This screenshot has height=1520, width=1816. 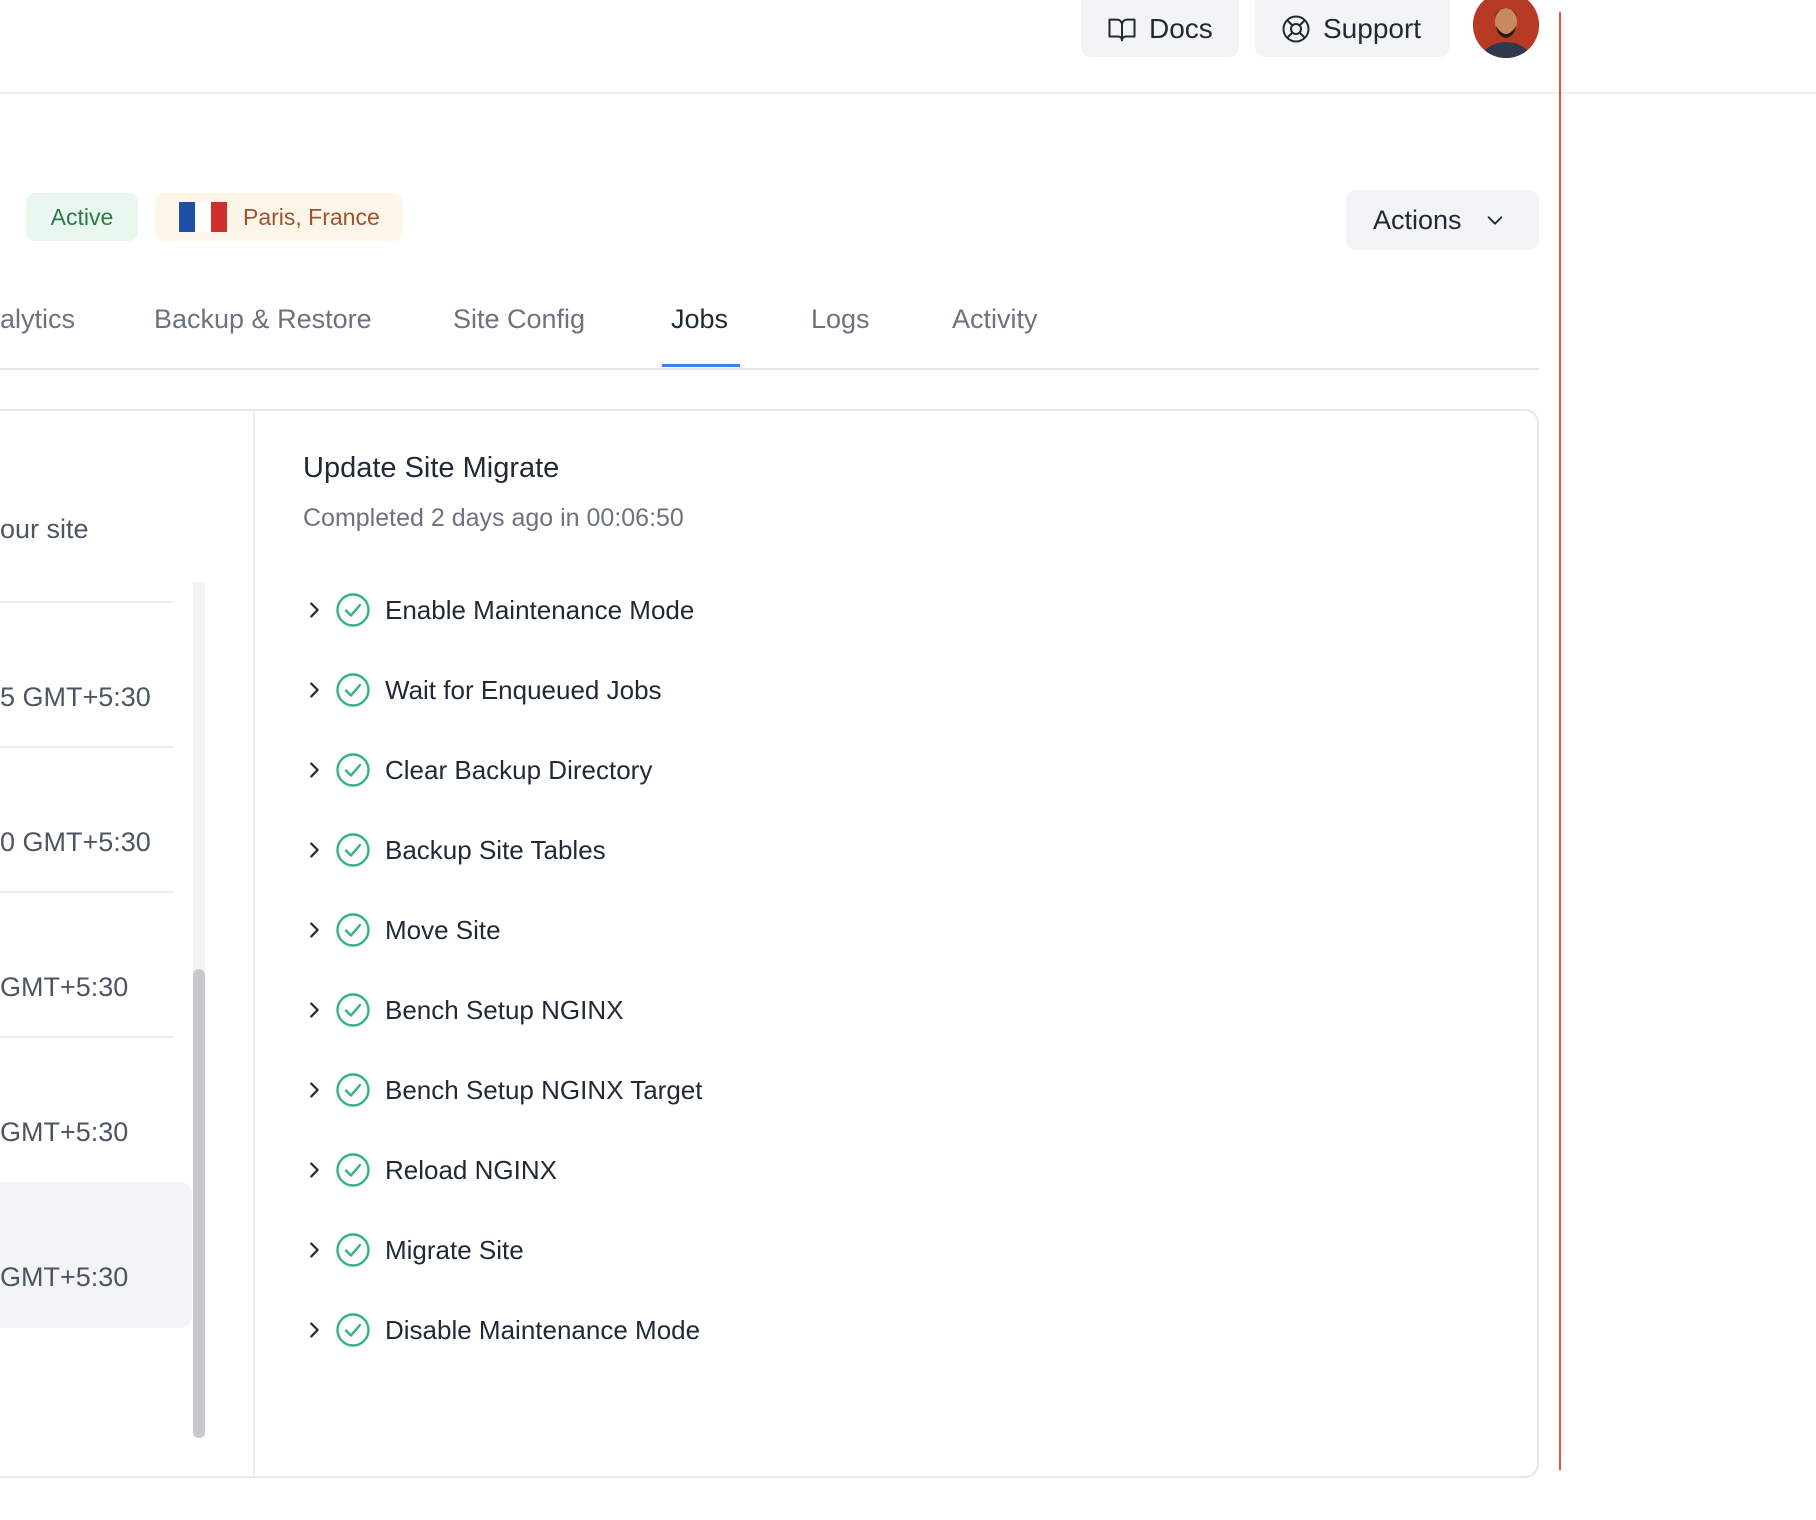 I want to click on job-step: Bench Setup NGINX, so click(x=463, y=1010).